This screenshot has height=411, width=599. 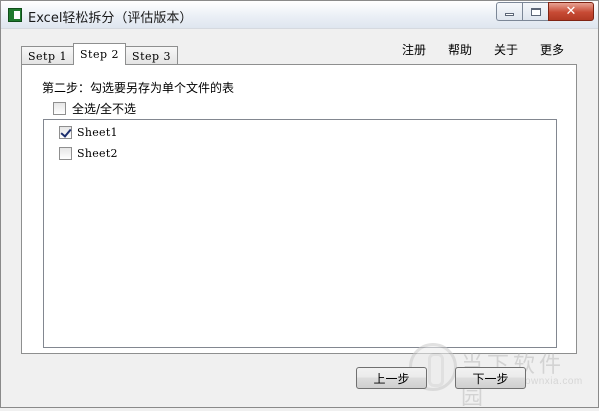 What do you see at coordinates (490, 378) in the screenshot?
I see `next-step-button: 下一步` at bounding box center [490, 378].